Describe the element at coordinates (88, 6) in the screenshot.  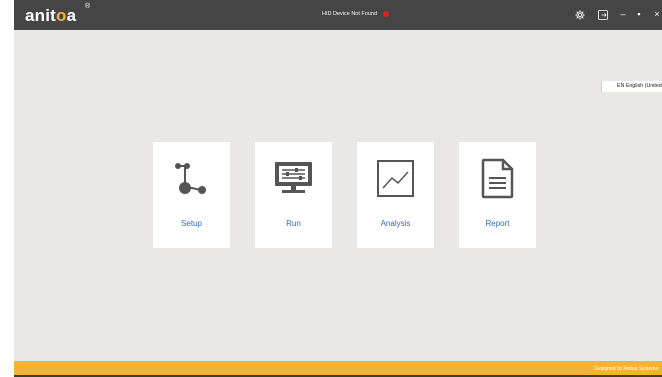
I see `registered-mark: ®` at that location.